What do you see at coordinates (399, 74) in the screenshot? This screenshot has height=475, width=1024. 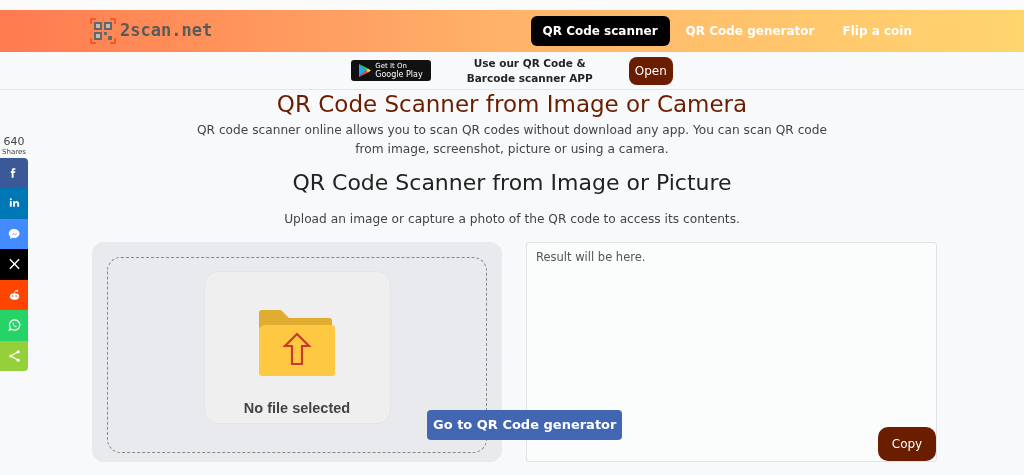 I see `badge-store-name: Google Play` at bounding box center [399, 74].